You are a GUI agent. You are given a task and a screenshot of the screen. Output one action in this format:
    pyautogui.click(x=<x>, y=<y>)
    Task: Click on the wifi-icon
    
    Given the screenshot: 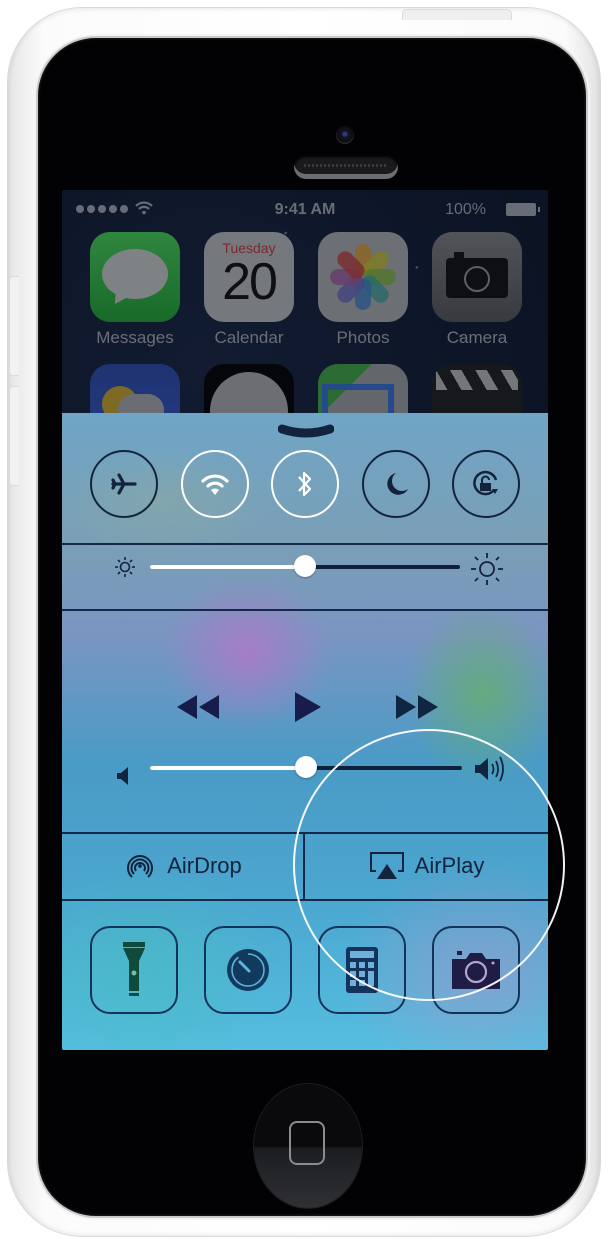 What is the action you would take?
    pyautogui.click(x=215, y=484)
    